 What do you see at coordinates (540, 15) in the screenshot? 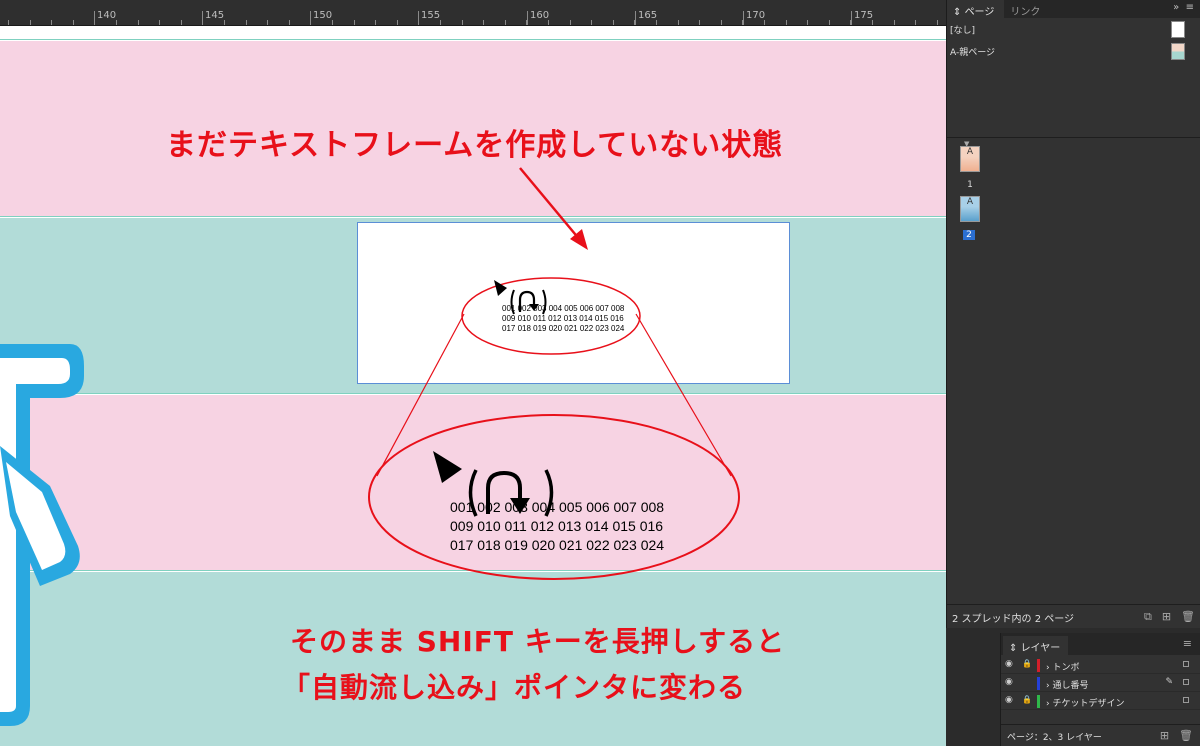
I see `ruler-label: 160` at bounding box center [540, 15].